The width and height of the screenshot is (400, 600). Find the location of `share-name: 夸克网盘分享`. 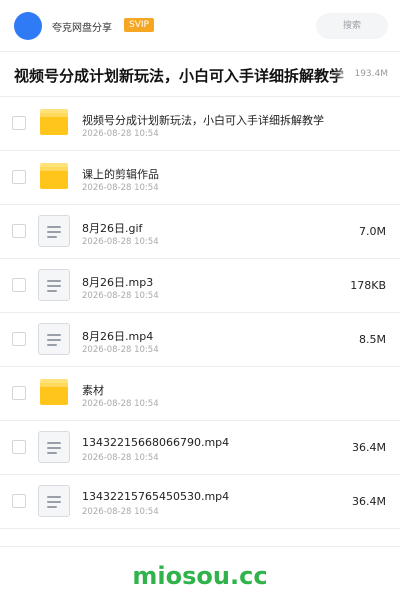

share-name: 夸克网盘分享 is located at coordinates (82, 28).